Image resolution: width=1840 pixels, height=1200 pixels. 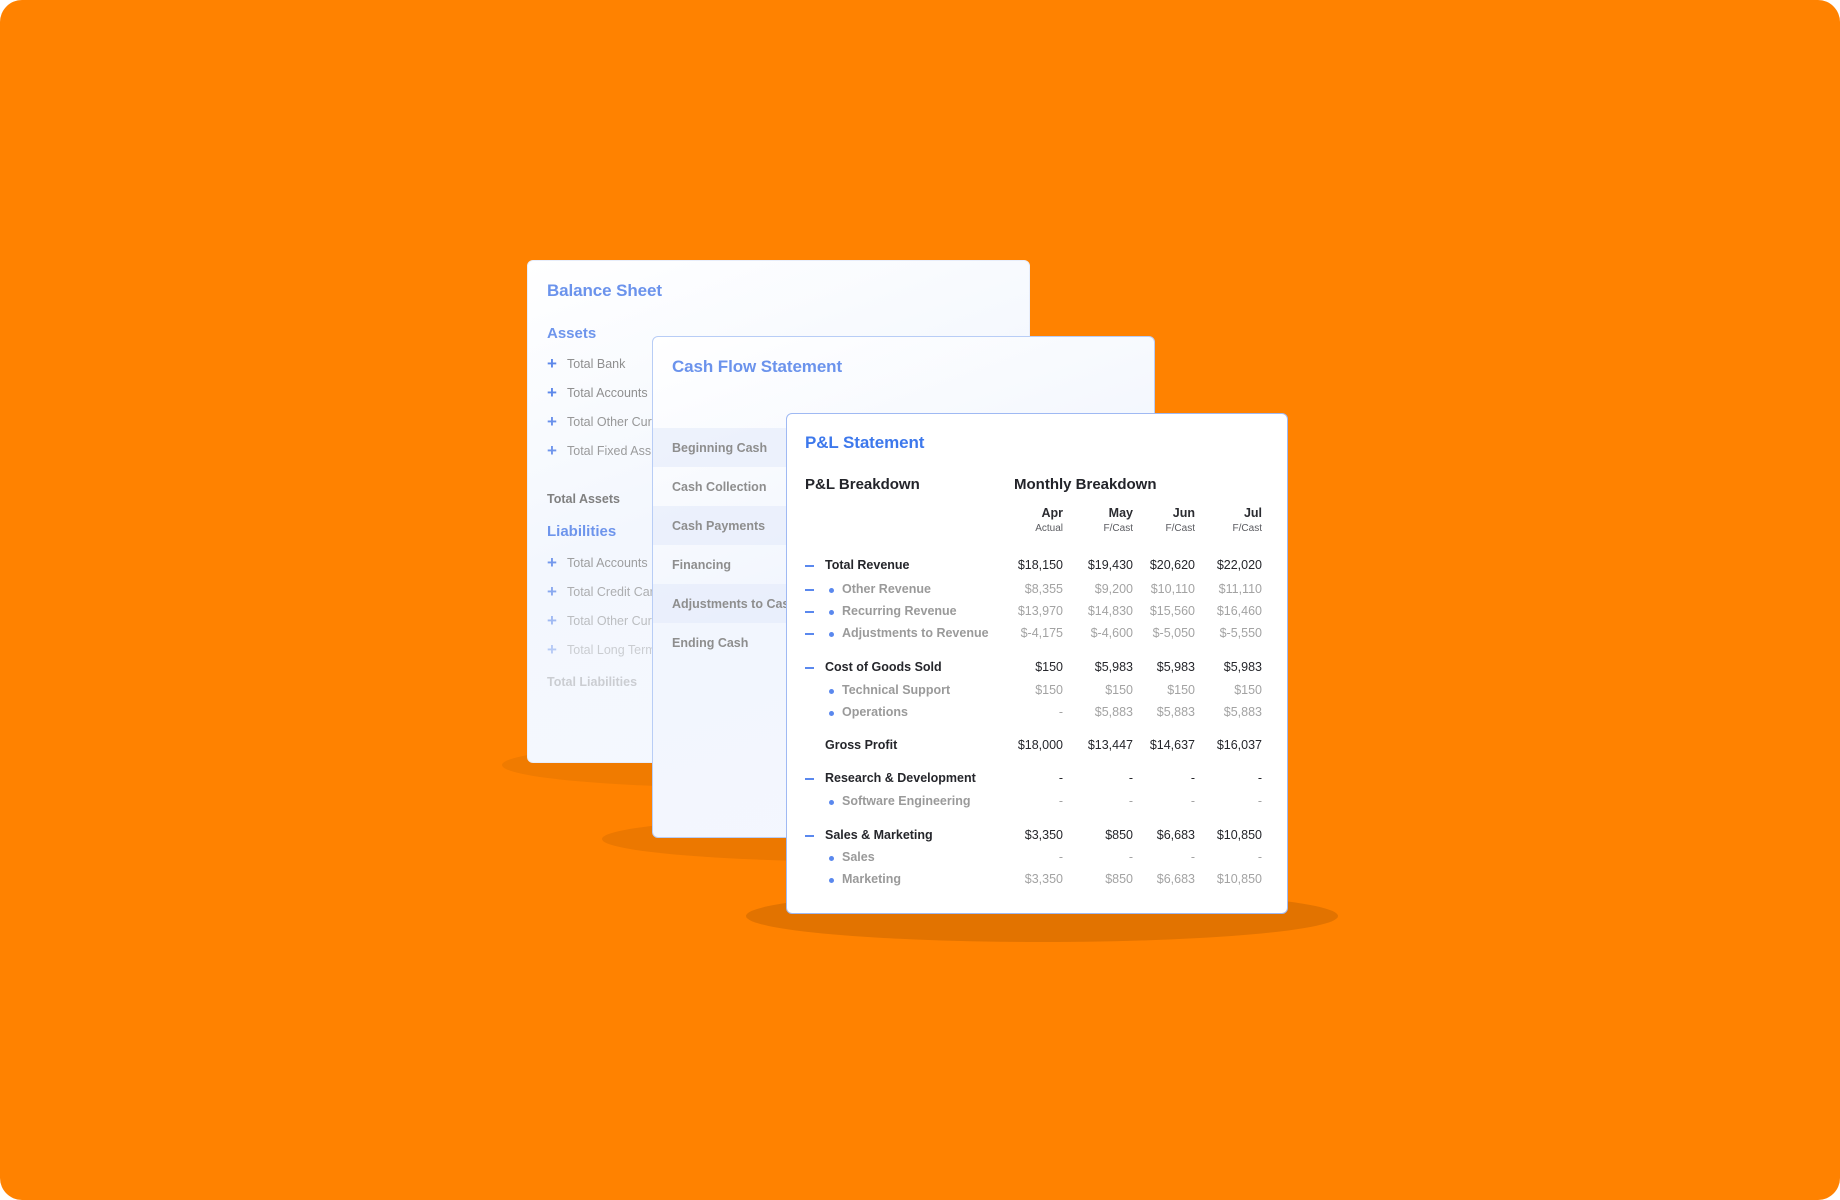 I want to click on pl-cell-value: $22,020, so click(x=1239, y=565).